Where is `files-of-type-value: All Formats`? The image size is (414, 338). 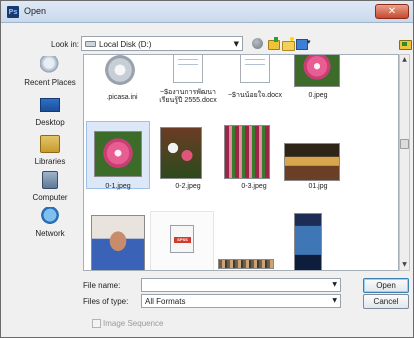
files-of-type-value: All Formats is located at coordinates (165, 301).